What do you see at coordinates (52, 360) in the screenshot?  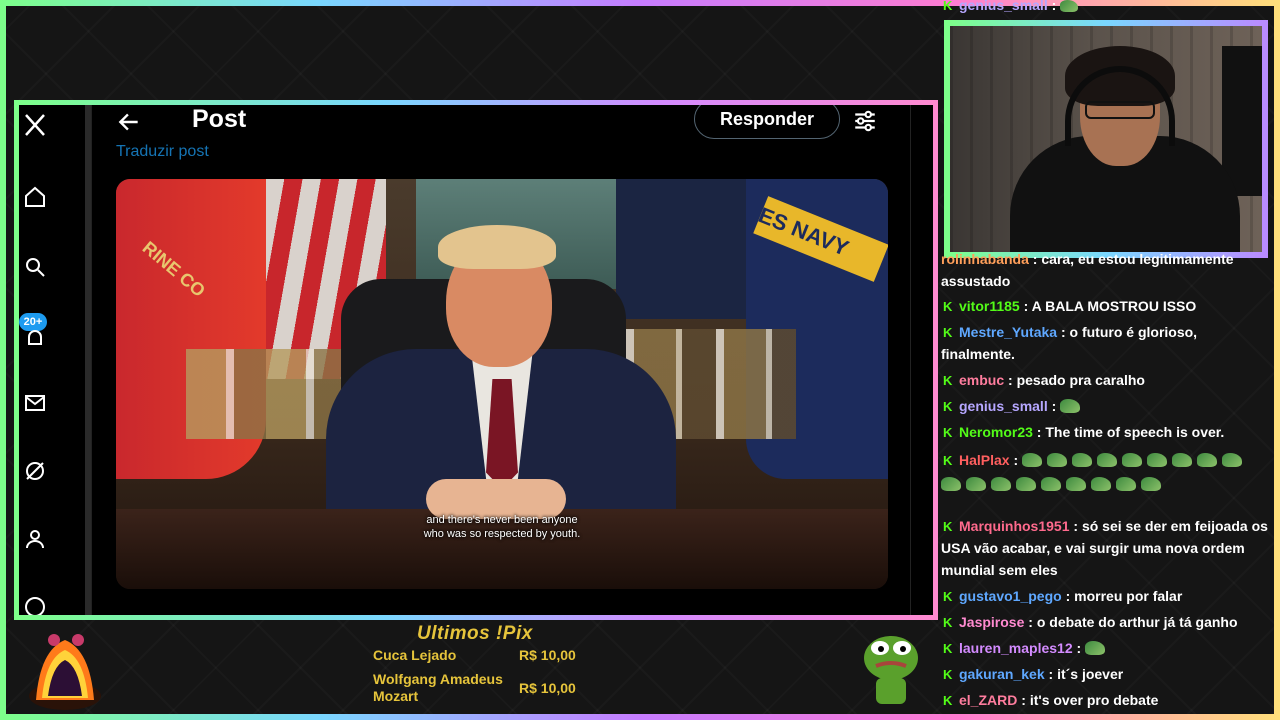 I see `x-sidebar: 20+` at bounding box center [52, 360].